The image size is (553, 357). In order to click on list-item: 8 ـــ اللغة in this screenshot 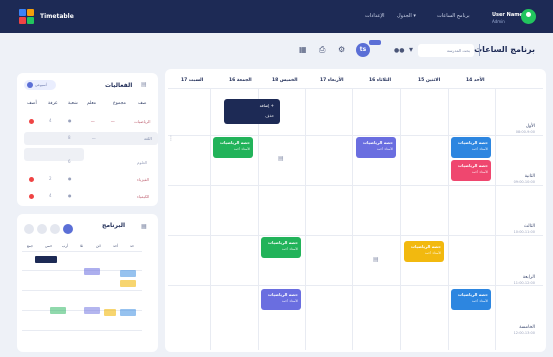, I will do `click(99, 138)`.